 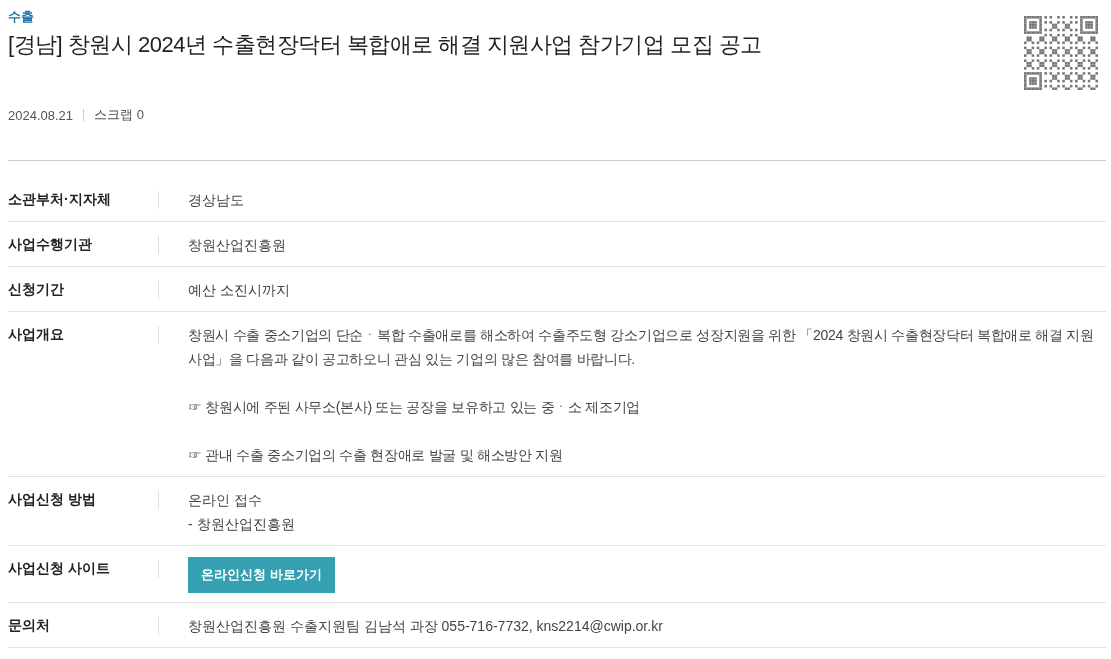 I want to click on apply-online-button: 온라인신청 바로가기, so click(x=261, y=575).